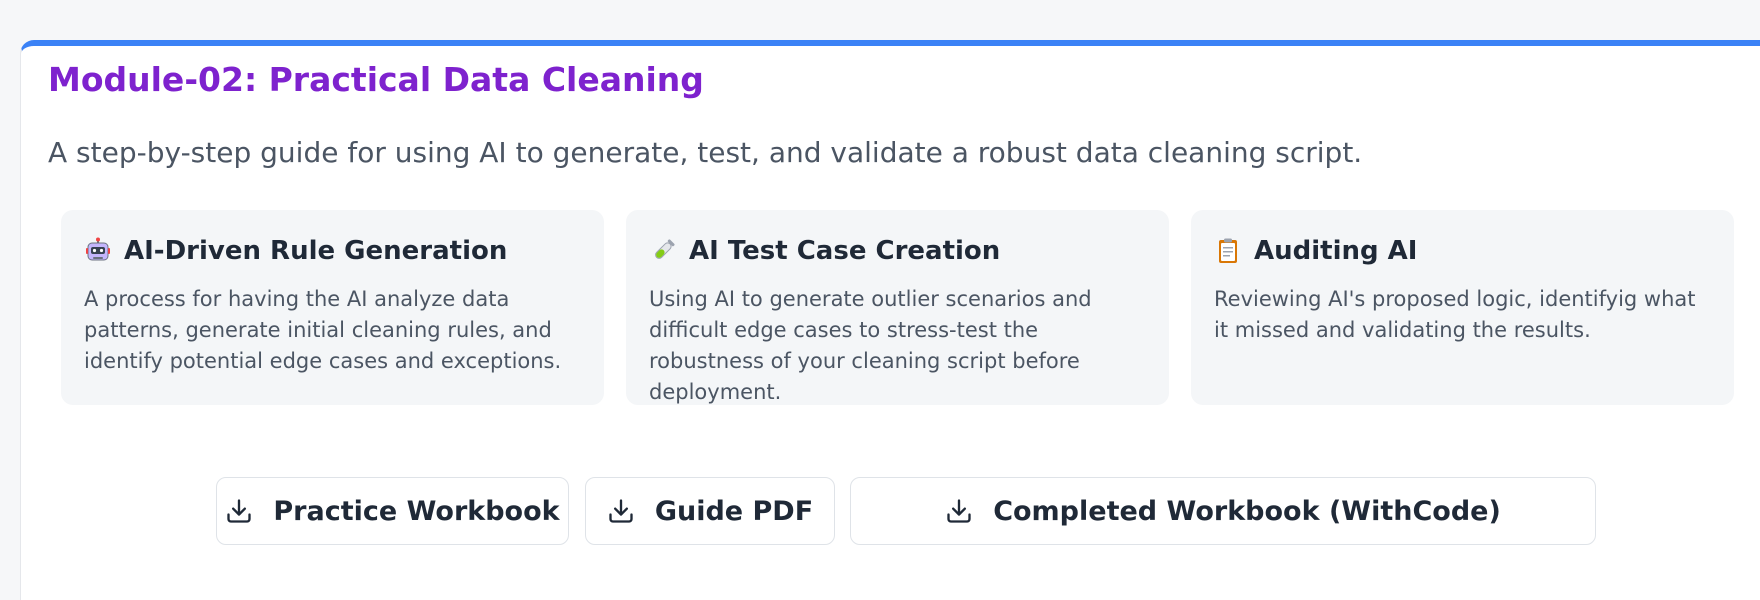  Describe the element at coordinates (1336, 251) in the screenshot. I see `feature-title: Auditing AI` at that location.